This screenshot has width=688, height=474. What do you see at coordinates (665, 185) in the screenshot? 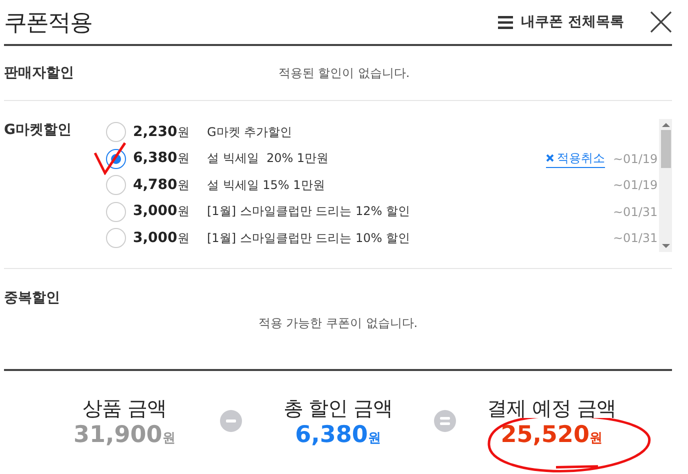
I see `scrollbar` at bounding box center [665, 185].